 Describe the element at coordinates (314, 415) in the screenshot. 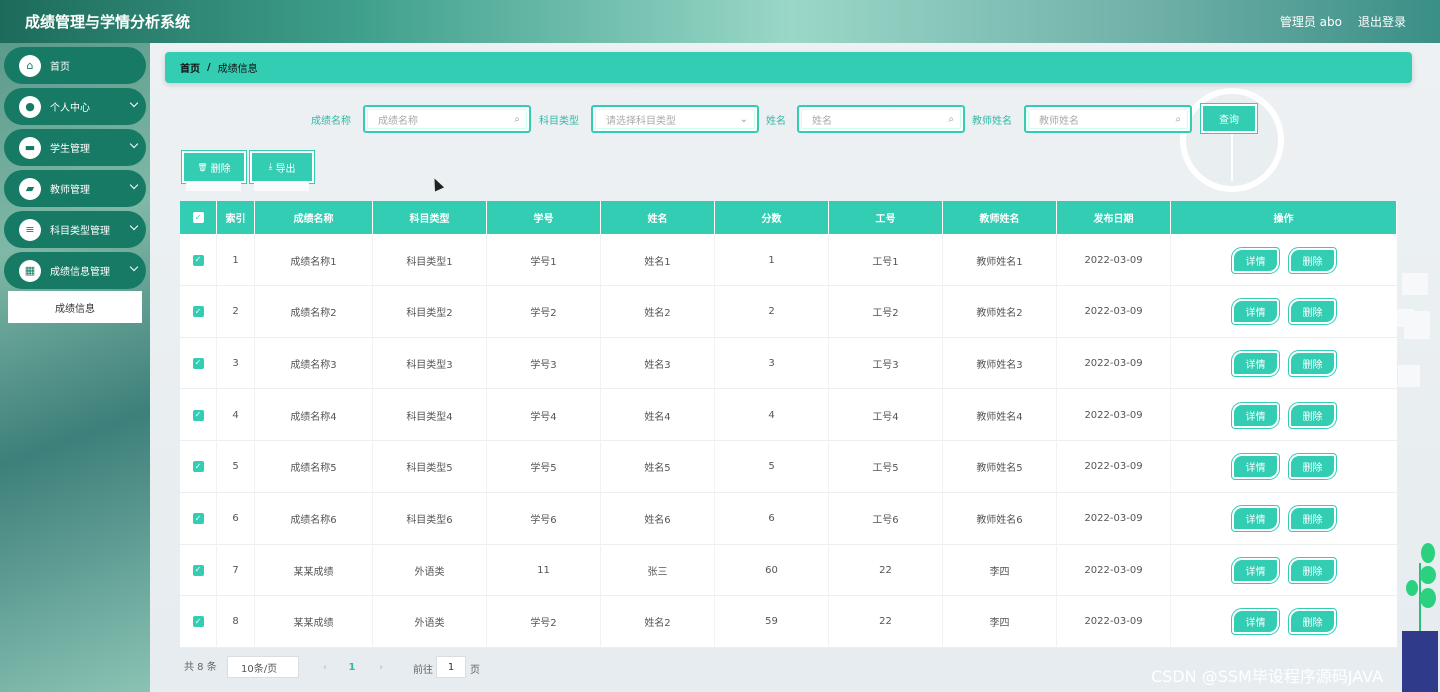

I see `table-cell: 成绩名称4` at that location.